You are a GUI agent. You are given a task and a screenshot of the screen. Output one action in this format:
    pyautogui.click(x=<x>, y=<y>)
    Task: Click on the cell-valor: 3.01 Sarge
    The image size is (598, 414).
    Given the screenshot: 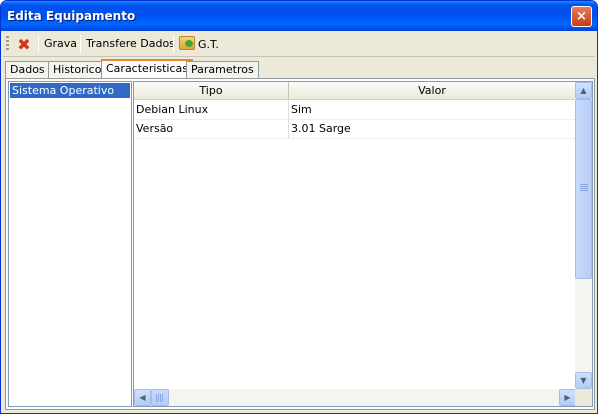 What is the action you would take?
    pyautogui.click(x=432, y=129)
    